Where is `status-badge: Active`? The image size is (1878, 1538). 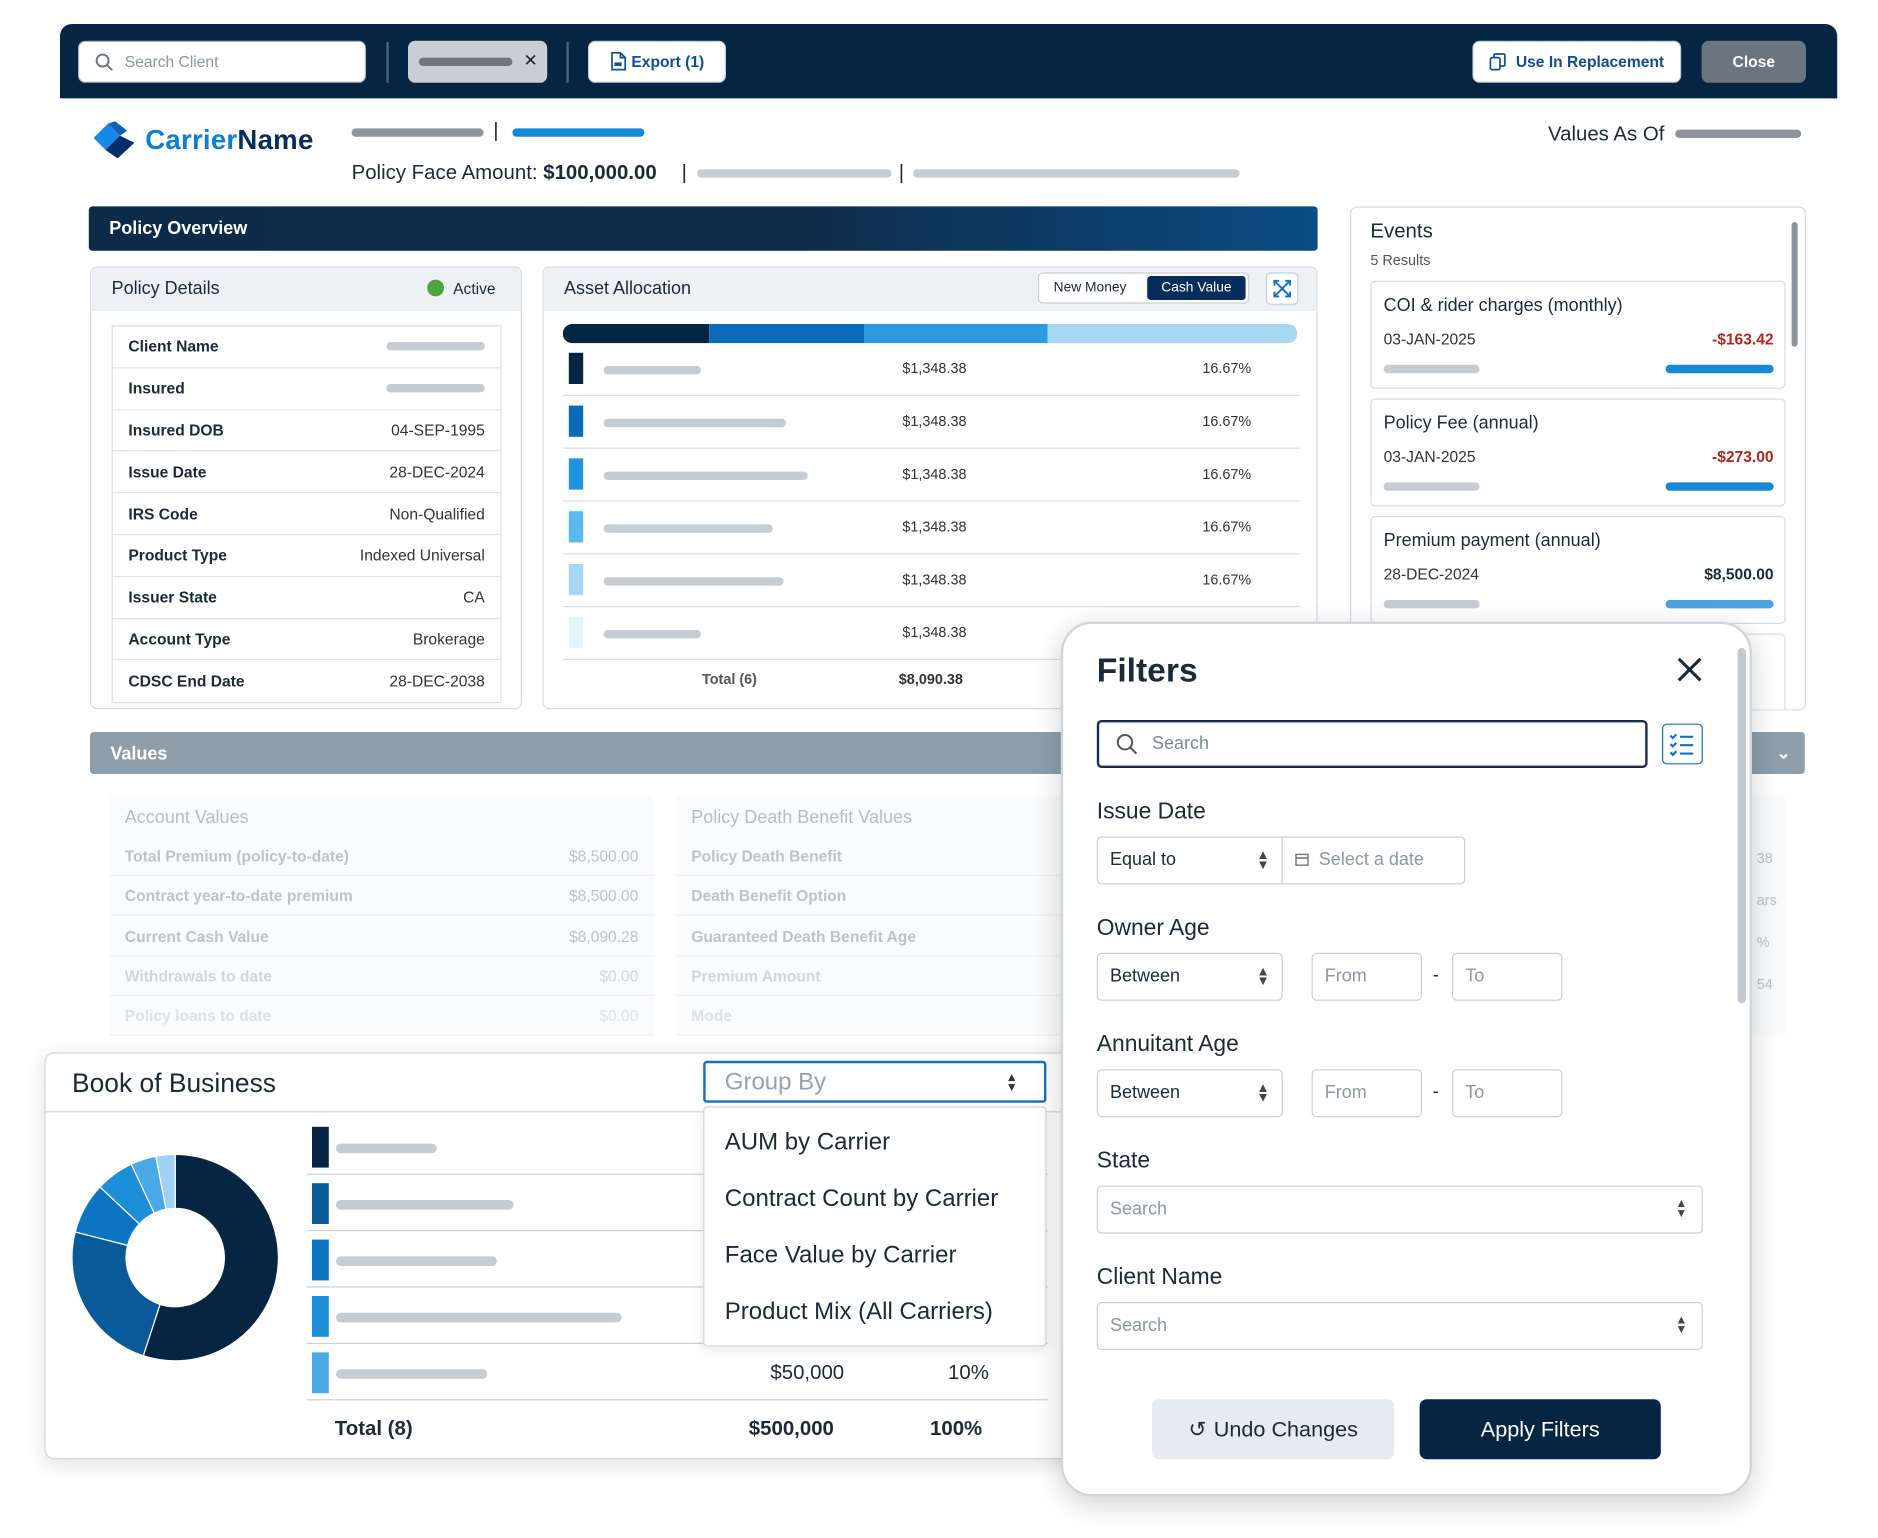
status-badge: Active is located at coordinates (461, 288).